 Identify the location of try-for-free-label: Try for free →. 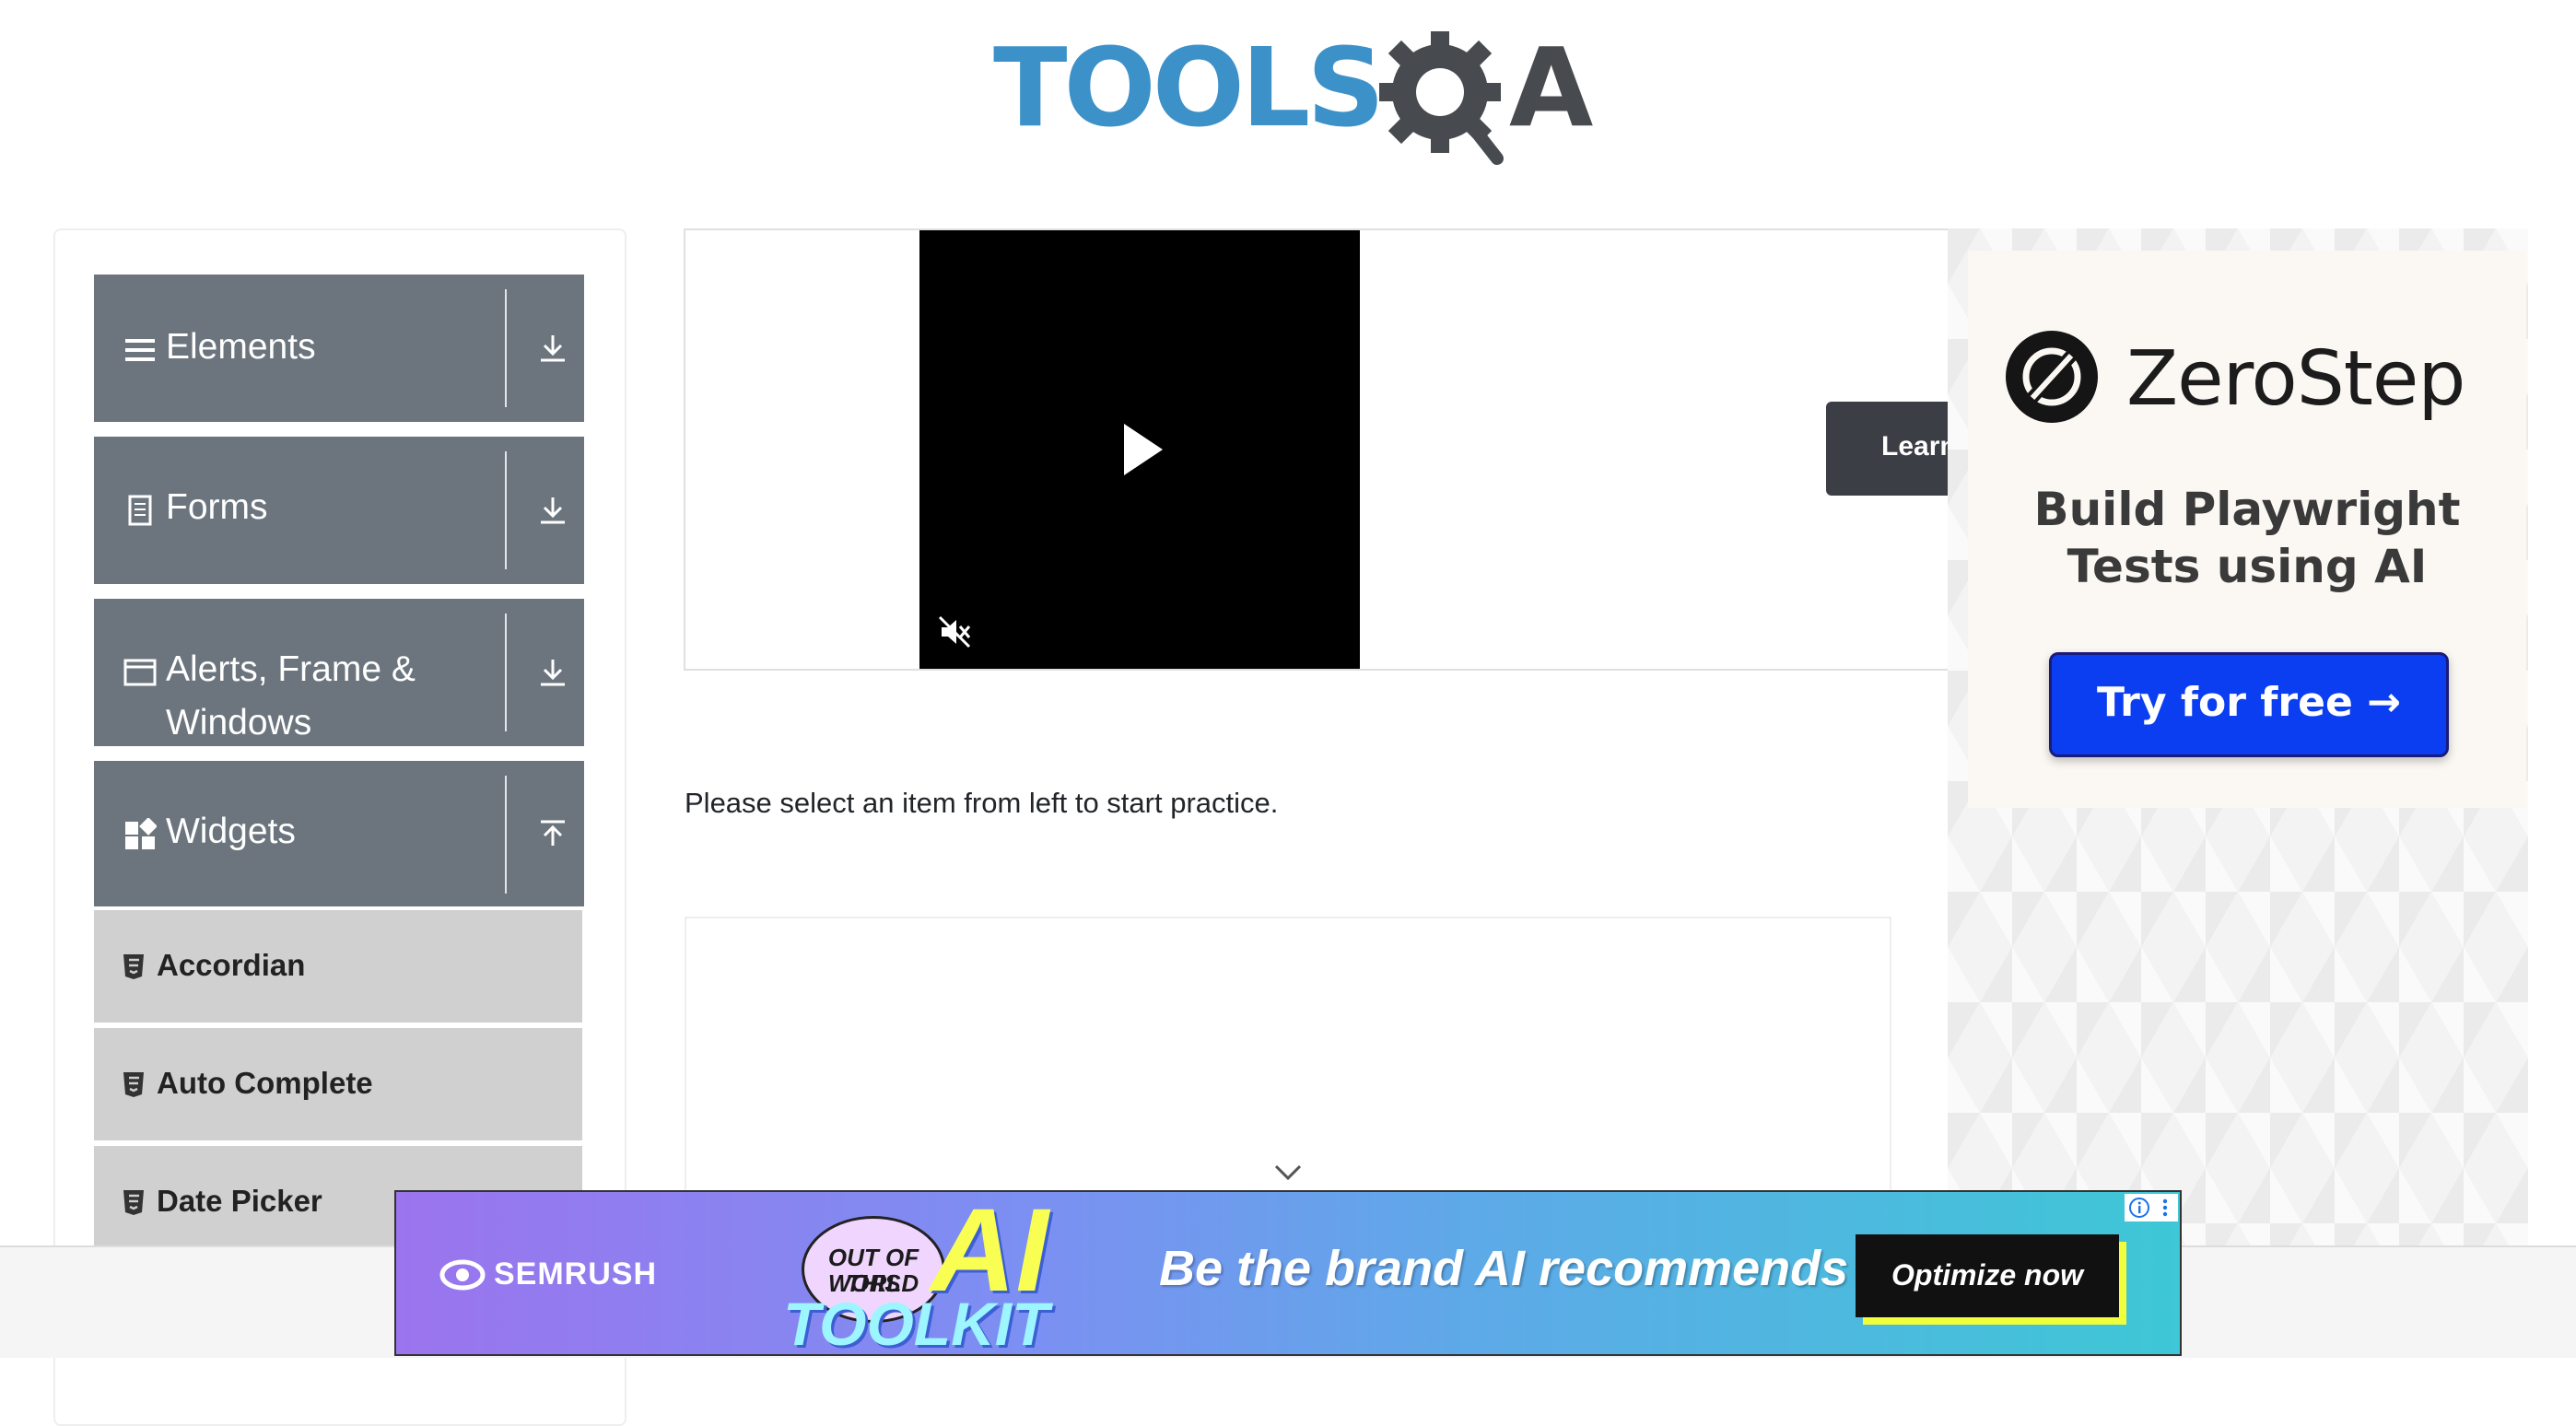
(2249, 702).